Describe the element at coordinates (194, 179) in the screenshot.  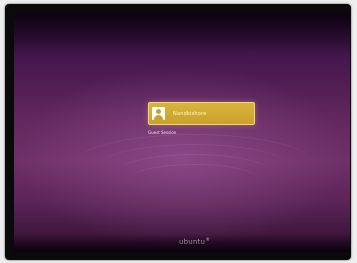
I see `background-wave` at that location.